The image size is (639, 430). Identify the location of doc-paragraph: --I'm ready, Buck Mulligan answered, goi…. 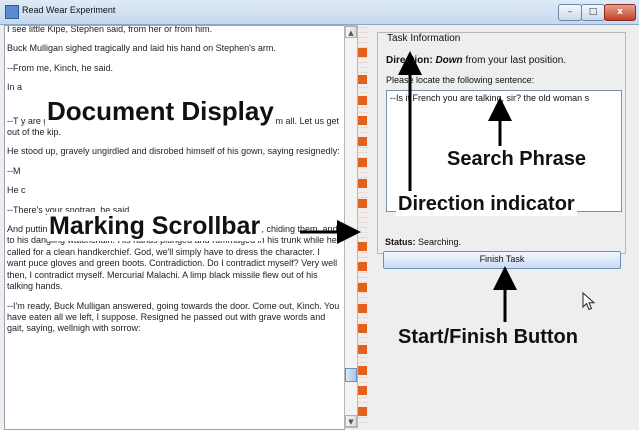
(173, 317).